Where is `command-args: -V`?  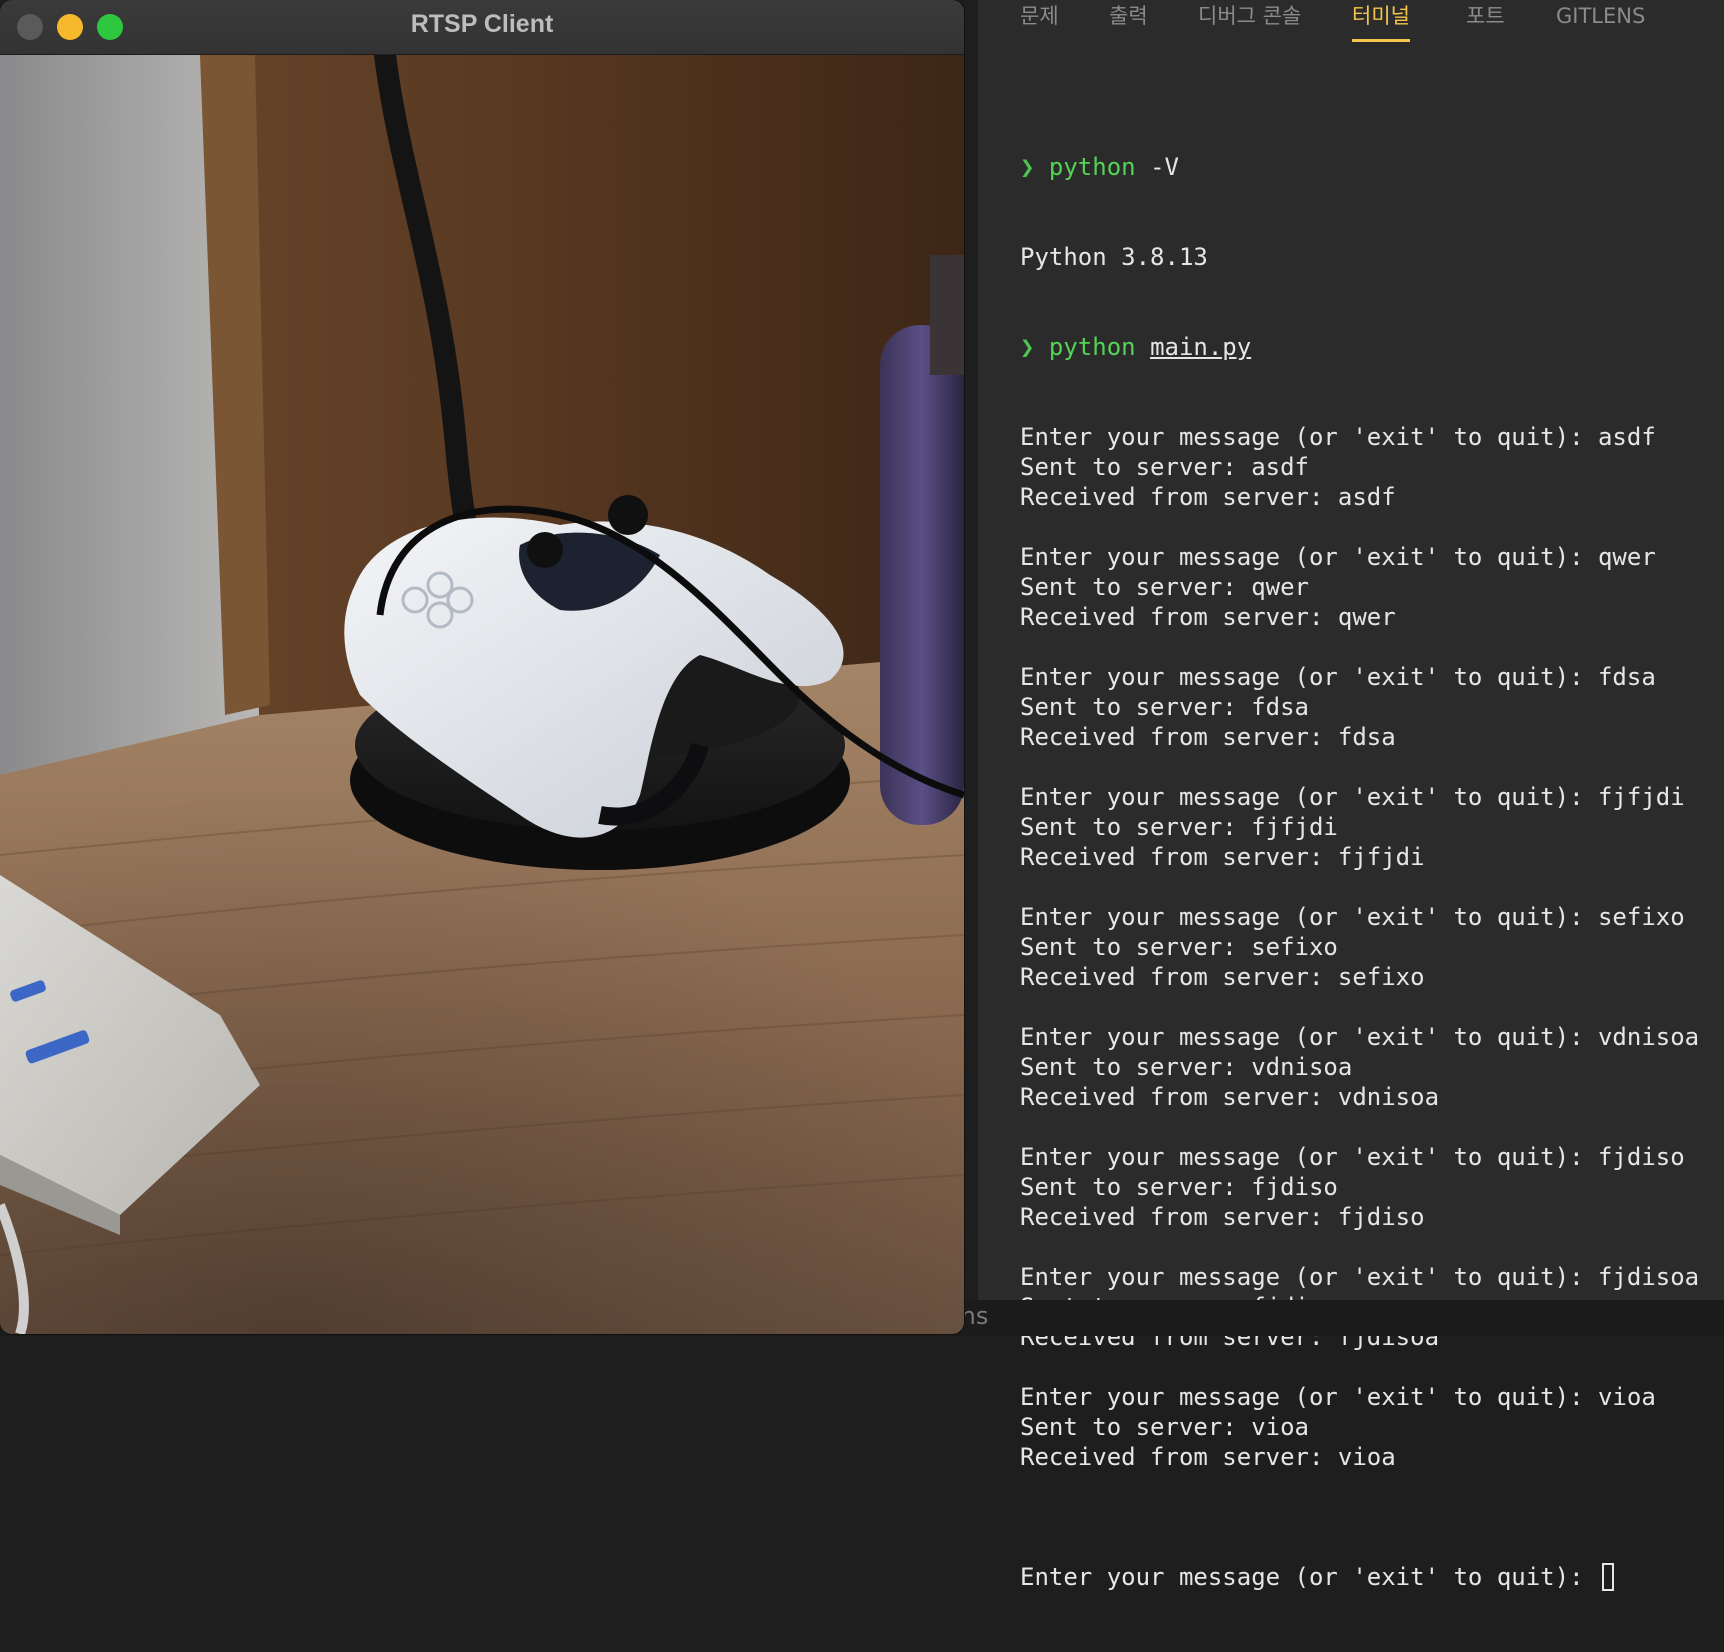 command-args: -V is located at coordinates (1164, 167).